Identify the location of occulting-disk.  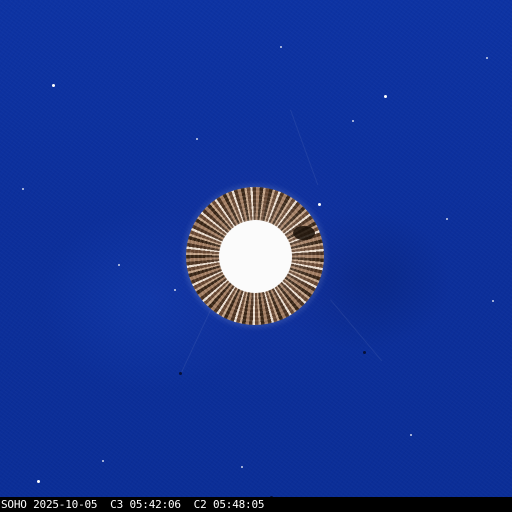
(255, 256).